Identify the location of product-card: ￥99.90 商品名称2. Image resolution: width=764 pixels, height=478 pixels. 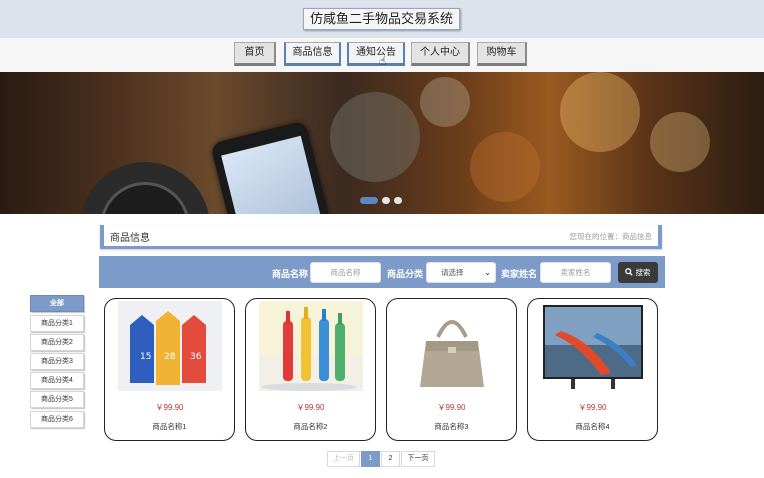
(310, 369).